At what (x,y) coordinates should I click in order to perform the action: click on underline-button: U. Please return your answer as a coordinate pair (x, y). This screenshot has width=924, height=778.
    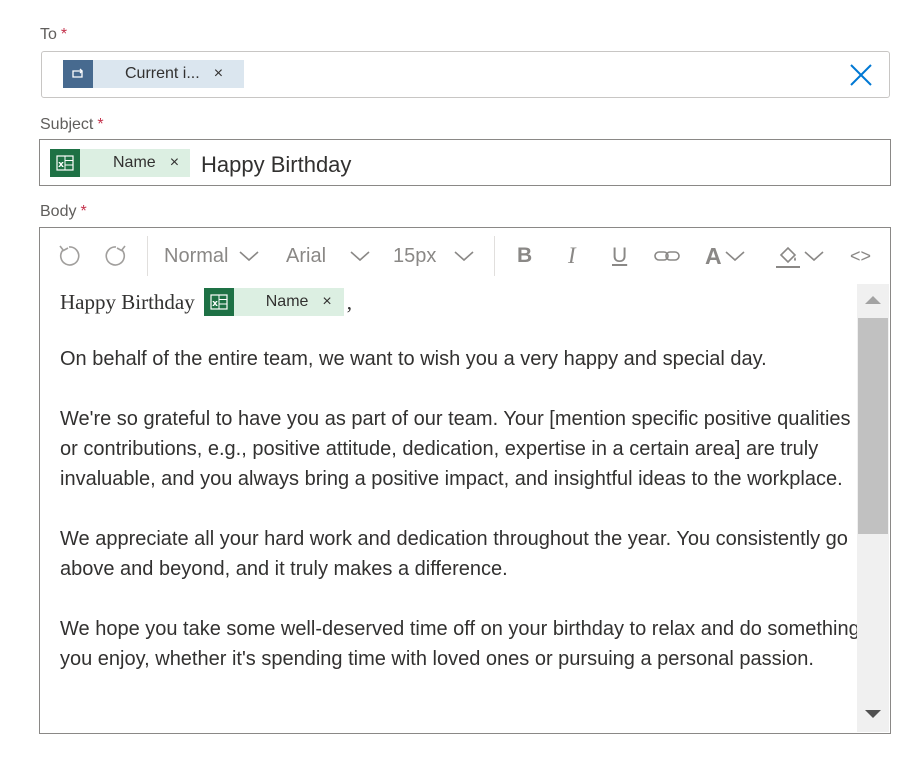
    Looking at the image, I should click on (619, 256).